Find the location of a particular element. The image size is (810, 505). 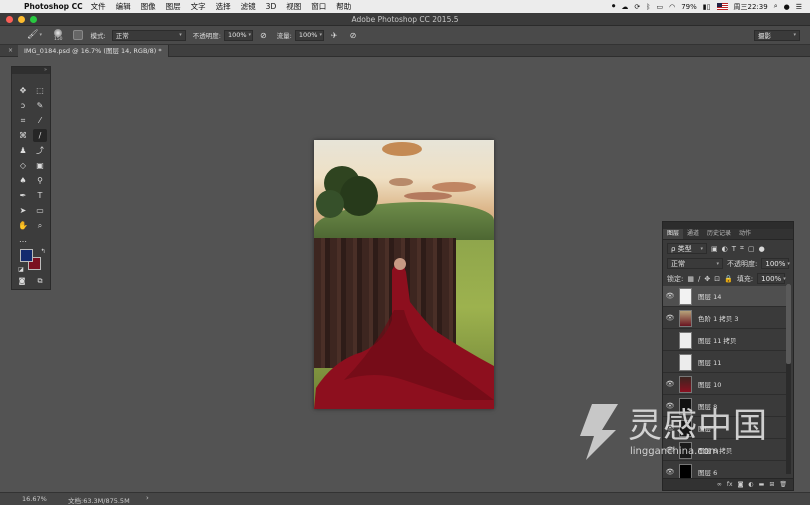

wifi-icon: ◠ is located at coordinates (672, 7).